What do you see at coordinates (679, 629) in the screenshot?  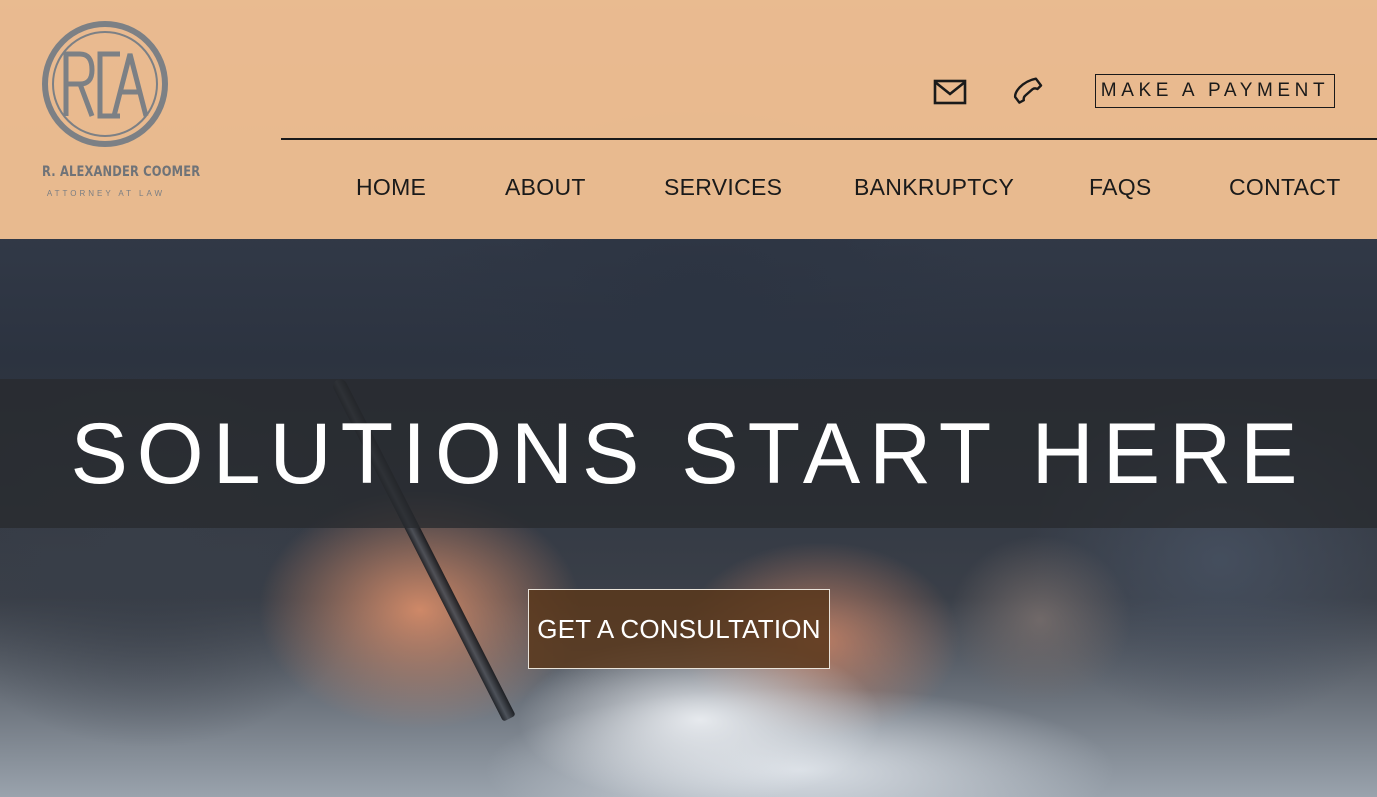 I see `get-consultation-button: GET A CONSULTATION` at bounding box center [679, 629].